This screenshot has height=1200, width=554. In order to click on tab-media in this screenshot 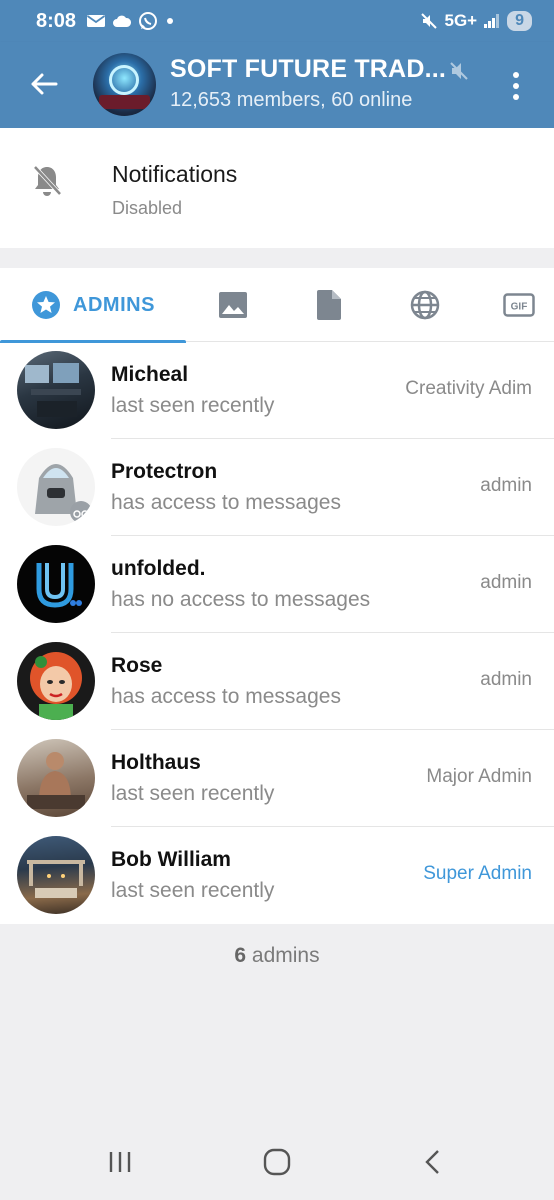, I will do `click(233, 305)`.